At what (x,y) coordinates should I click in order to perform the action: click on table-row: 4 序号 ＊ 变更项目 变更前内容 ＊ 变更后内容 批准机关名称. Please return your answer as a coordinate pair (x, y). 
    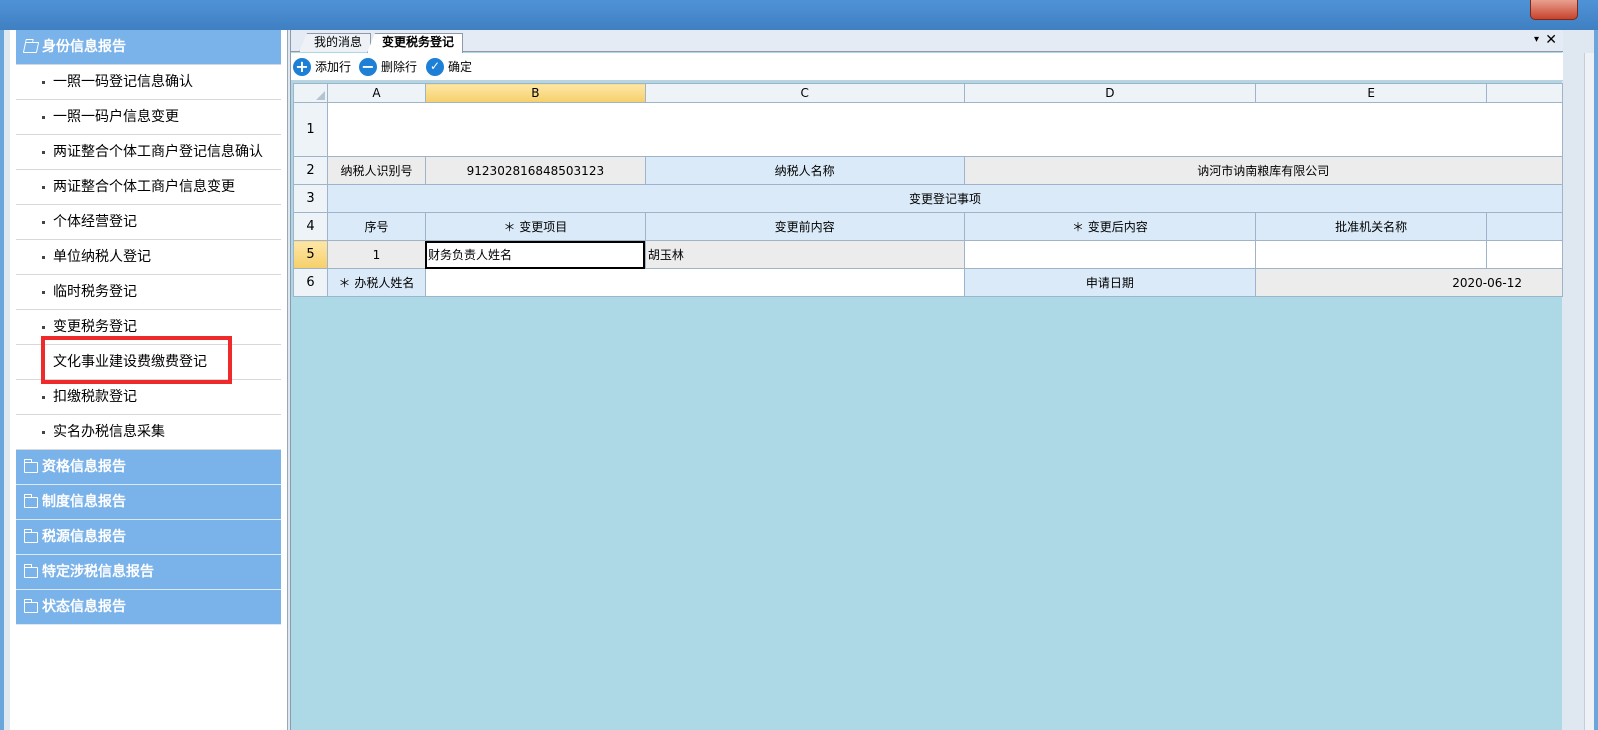
    Looking at the image, I should click on (928, 226).